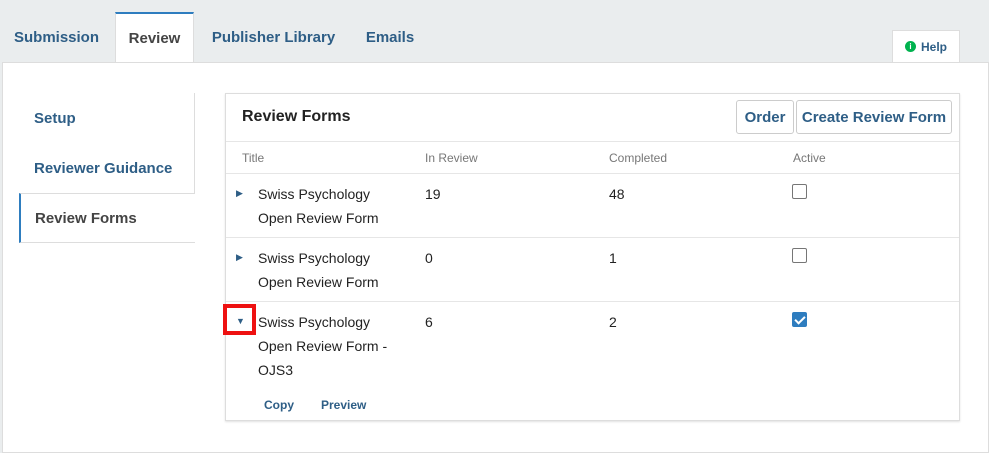 Image resolution: width=989 pixels, height=453 pixels. Describe the element at coordinates (273, 37) in the screenshot. I see `tab-publisher-library: Publisher Library` at that location.